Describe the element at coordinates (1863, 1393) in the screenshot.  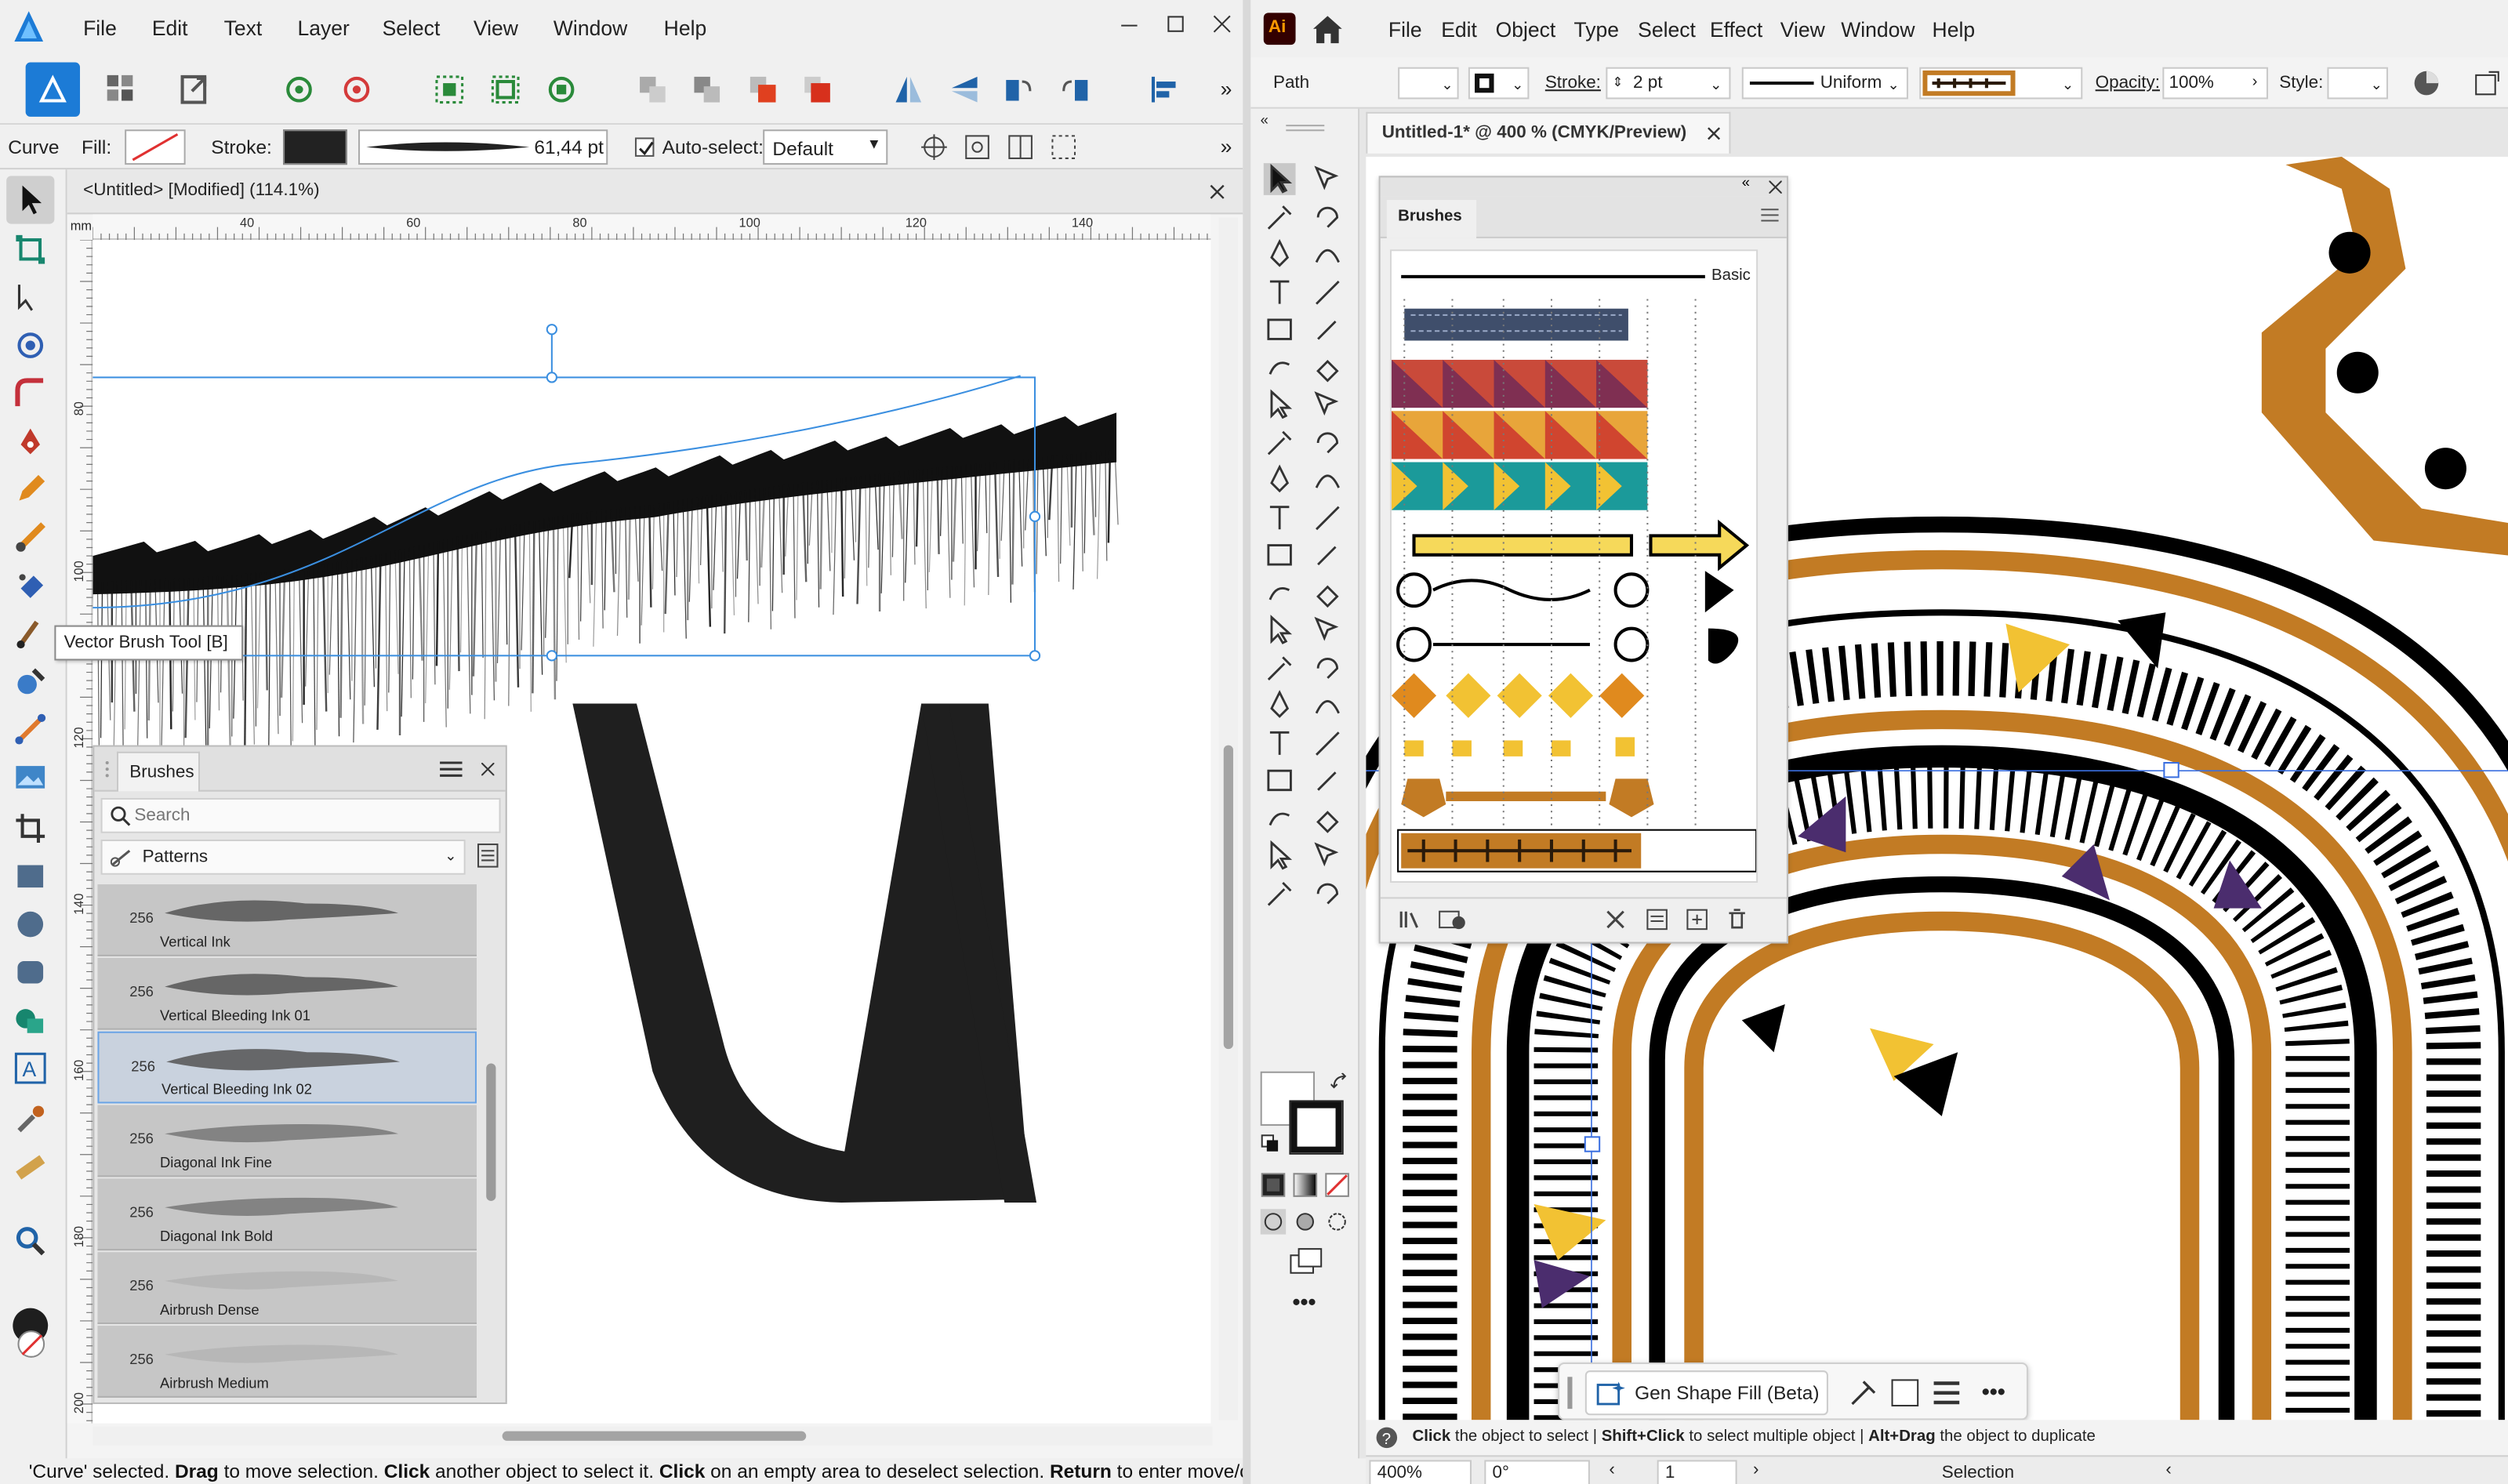
I see `brush-stroke-options-icon` at that location.